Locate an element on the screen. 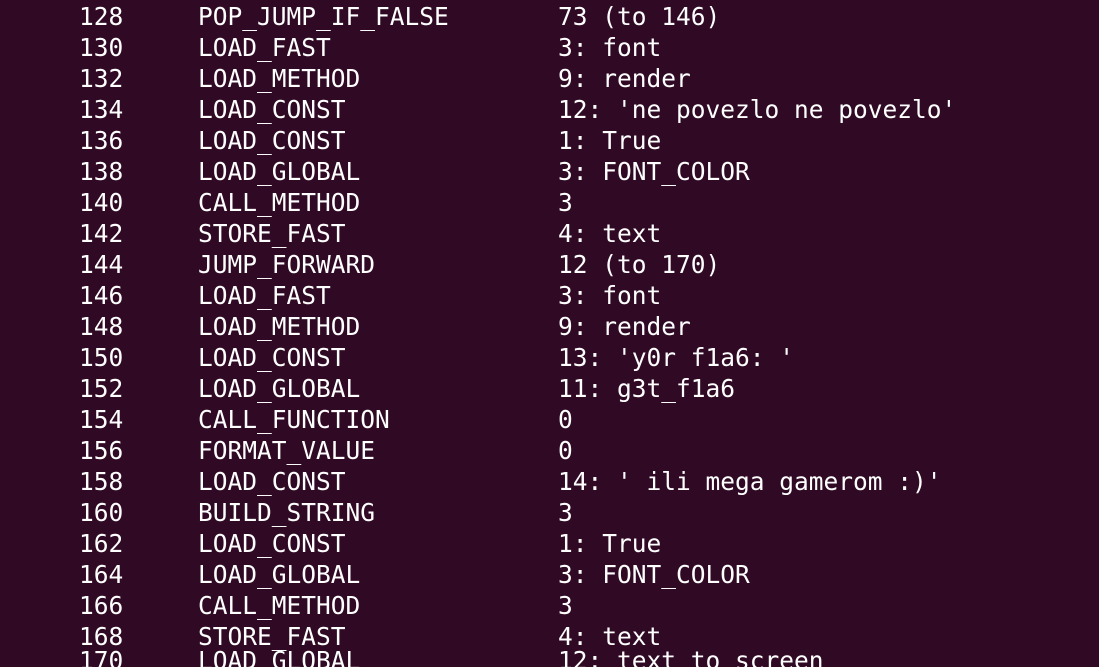 This screenshot has width=1099, height=667. bytecode-offset: 162 is located at coordinates (101, 543).